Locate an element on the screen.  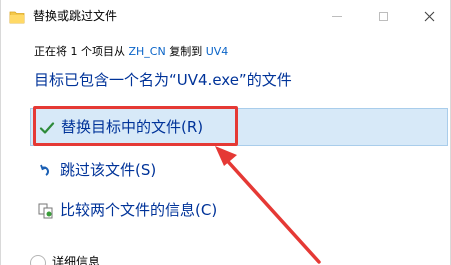
maximize-icon is located at coordinates (383, 16).